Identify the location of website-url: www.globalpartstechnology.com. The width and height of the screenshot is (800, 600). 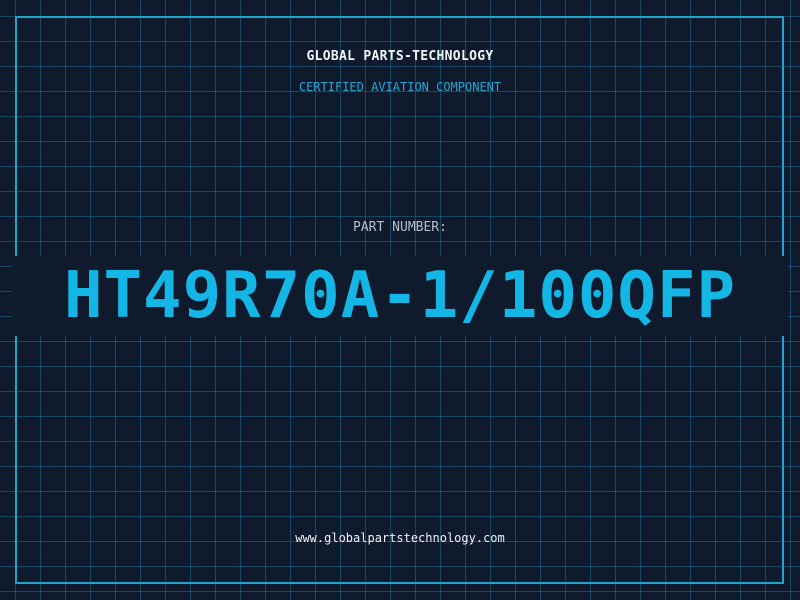
(400, 538).